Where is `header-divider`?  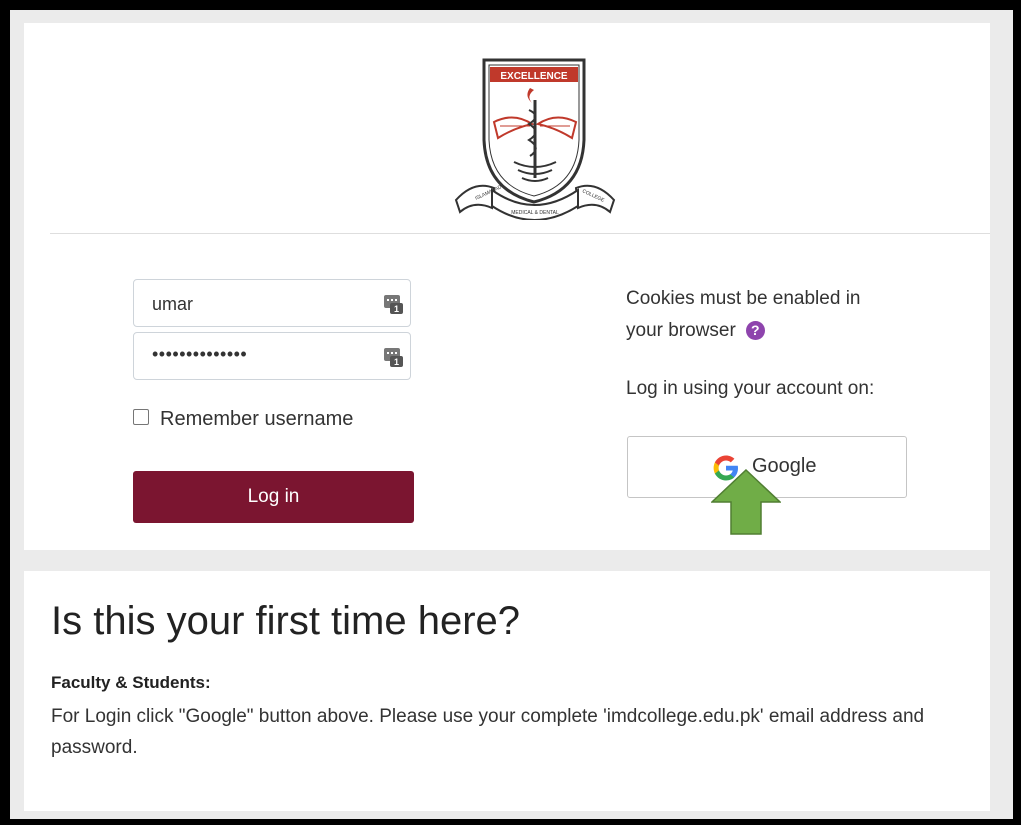
header-divider is located at coordinates (520, 233).